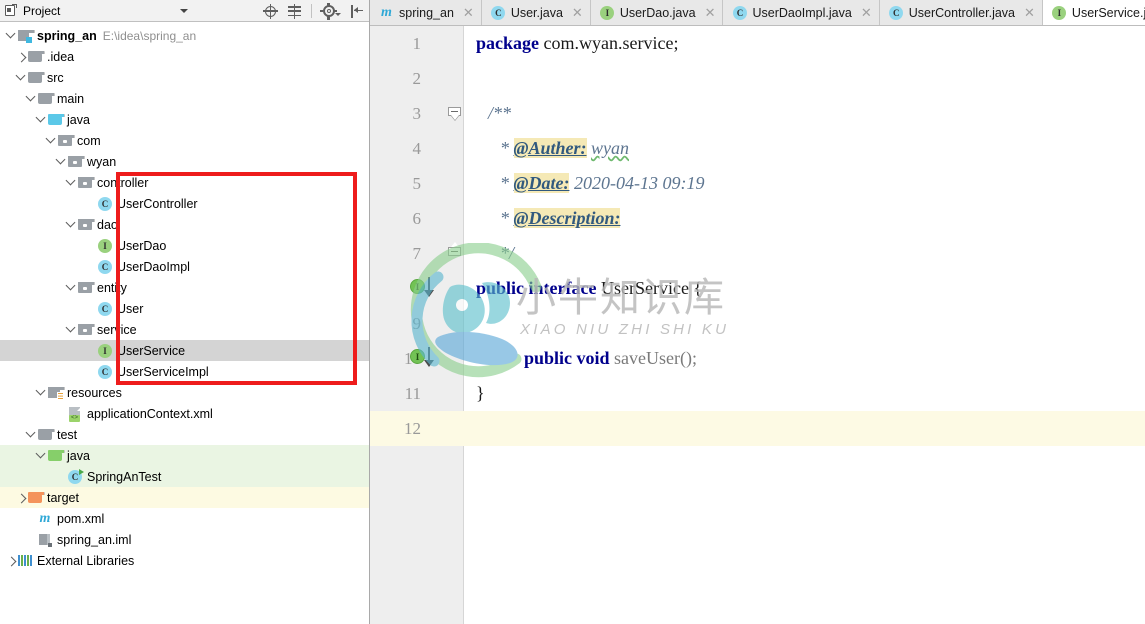  What do you see at coordinates (124, 476) in the screenshot?
I see `tree-node-label: SpringAnTest` at bounding box center [124, 476].